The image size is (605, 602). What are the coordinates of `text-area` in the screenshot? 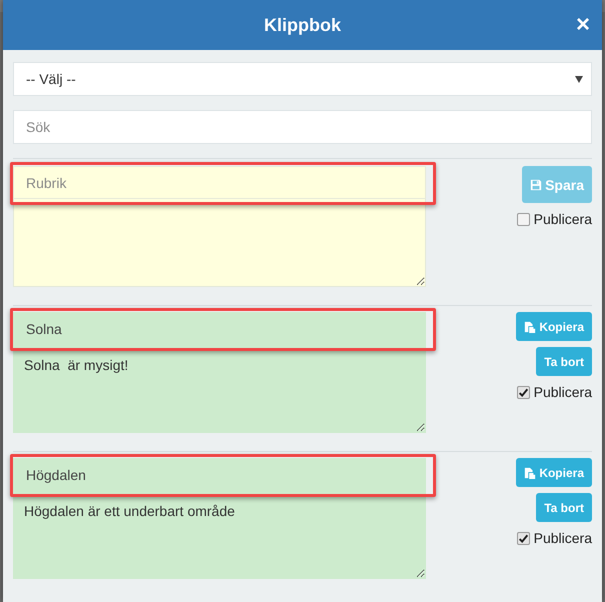 It's located at (219, 243).